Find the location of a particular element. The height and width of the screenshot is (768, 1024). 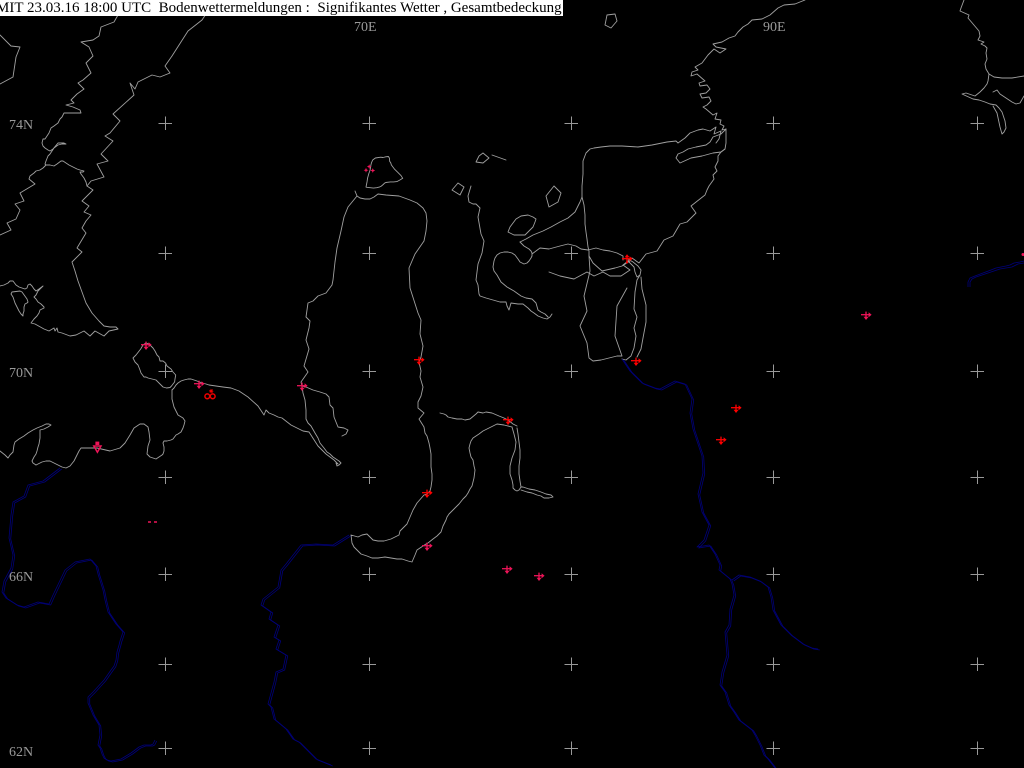

svg-text: 70E is located at coordinates (365, 27).